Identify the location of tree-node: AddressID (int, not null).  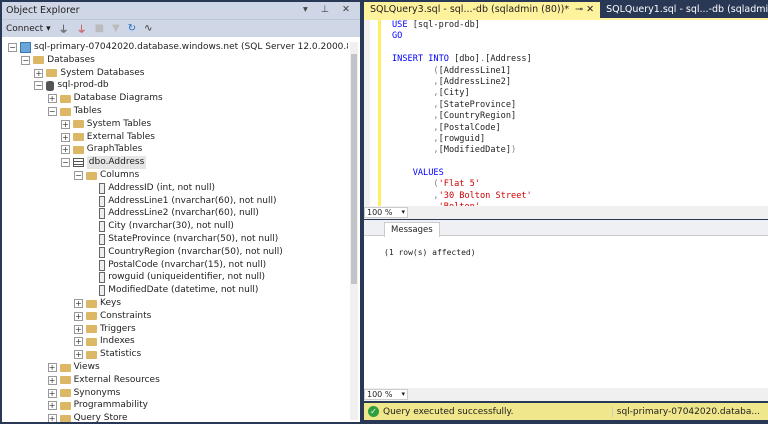
(151, 188).